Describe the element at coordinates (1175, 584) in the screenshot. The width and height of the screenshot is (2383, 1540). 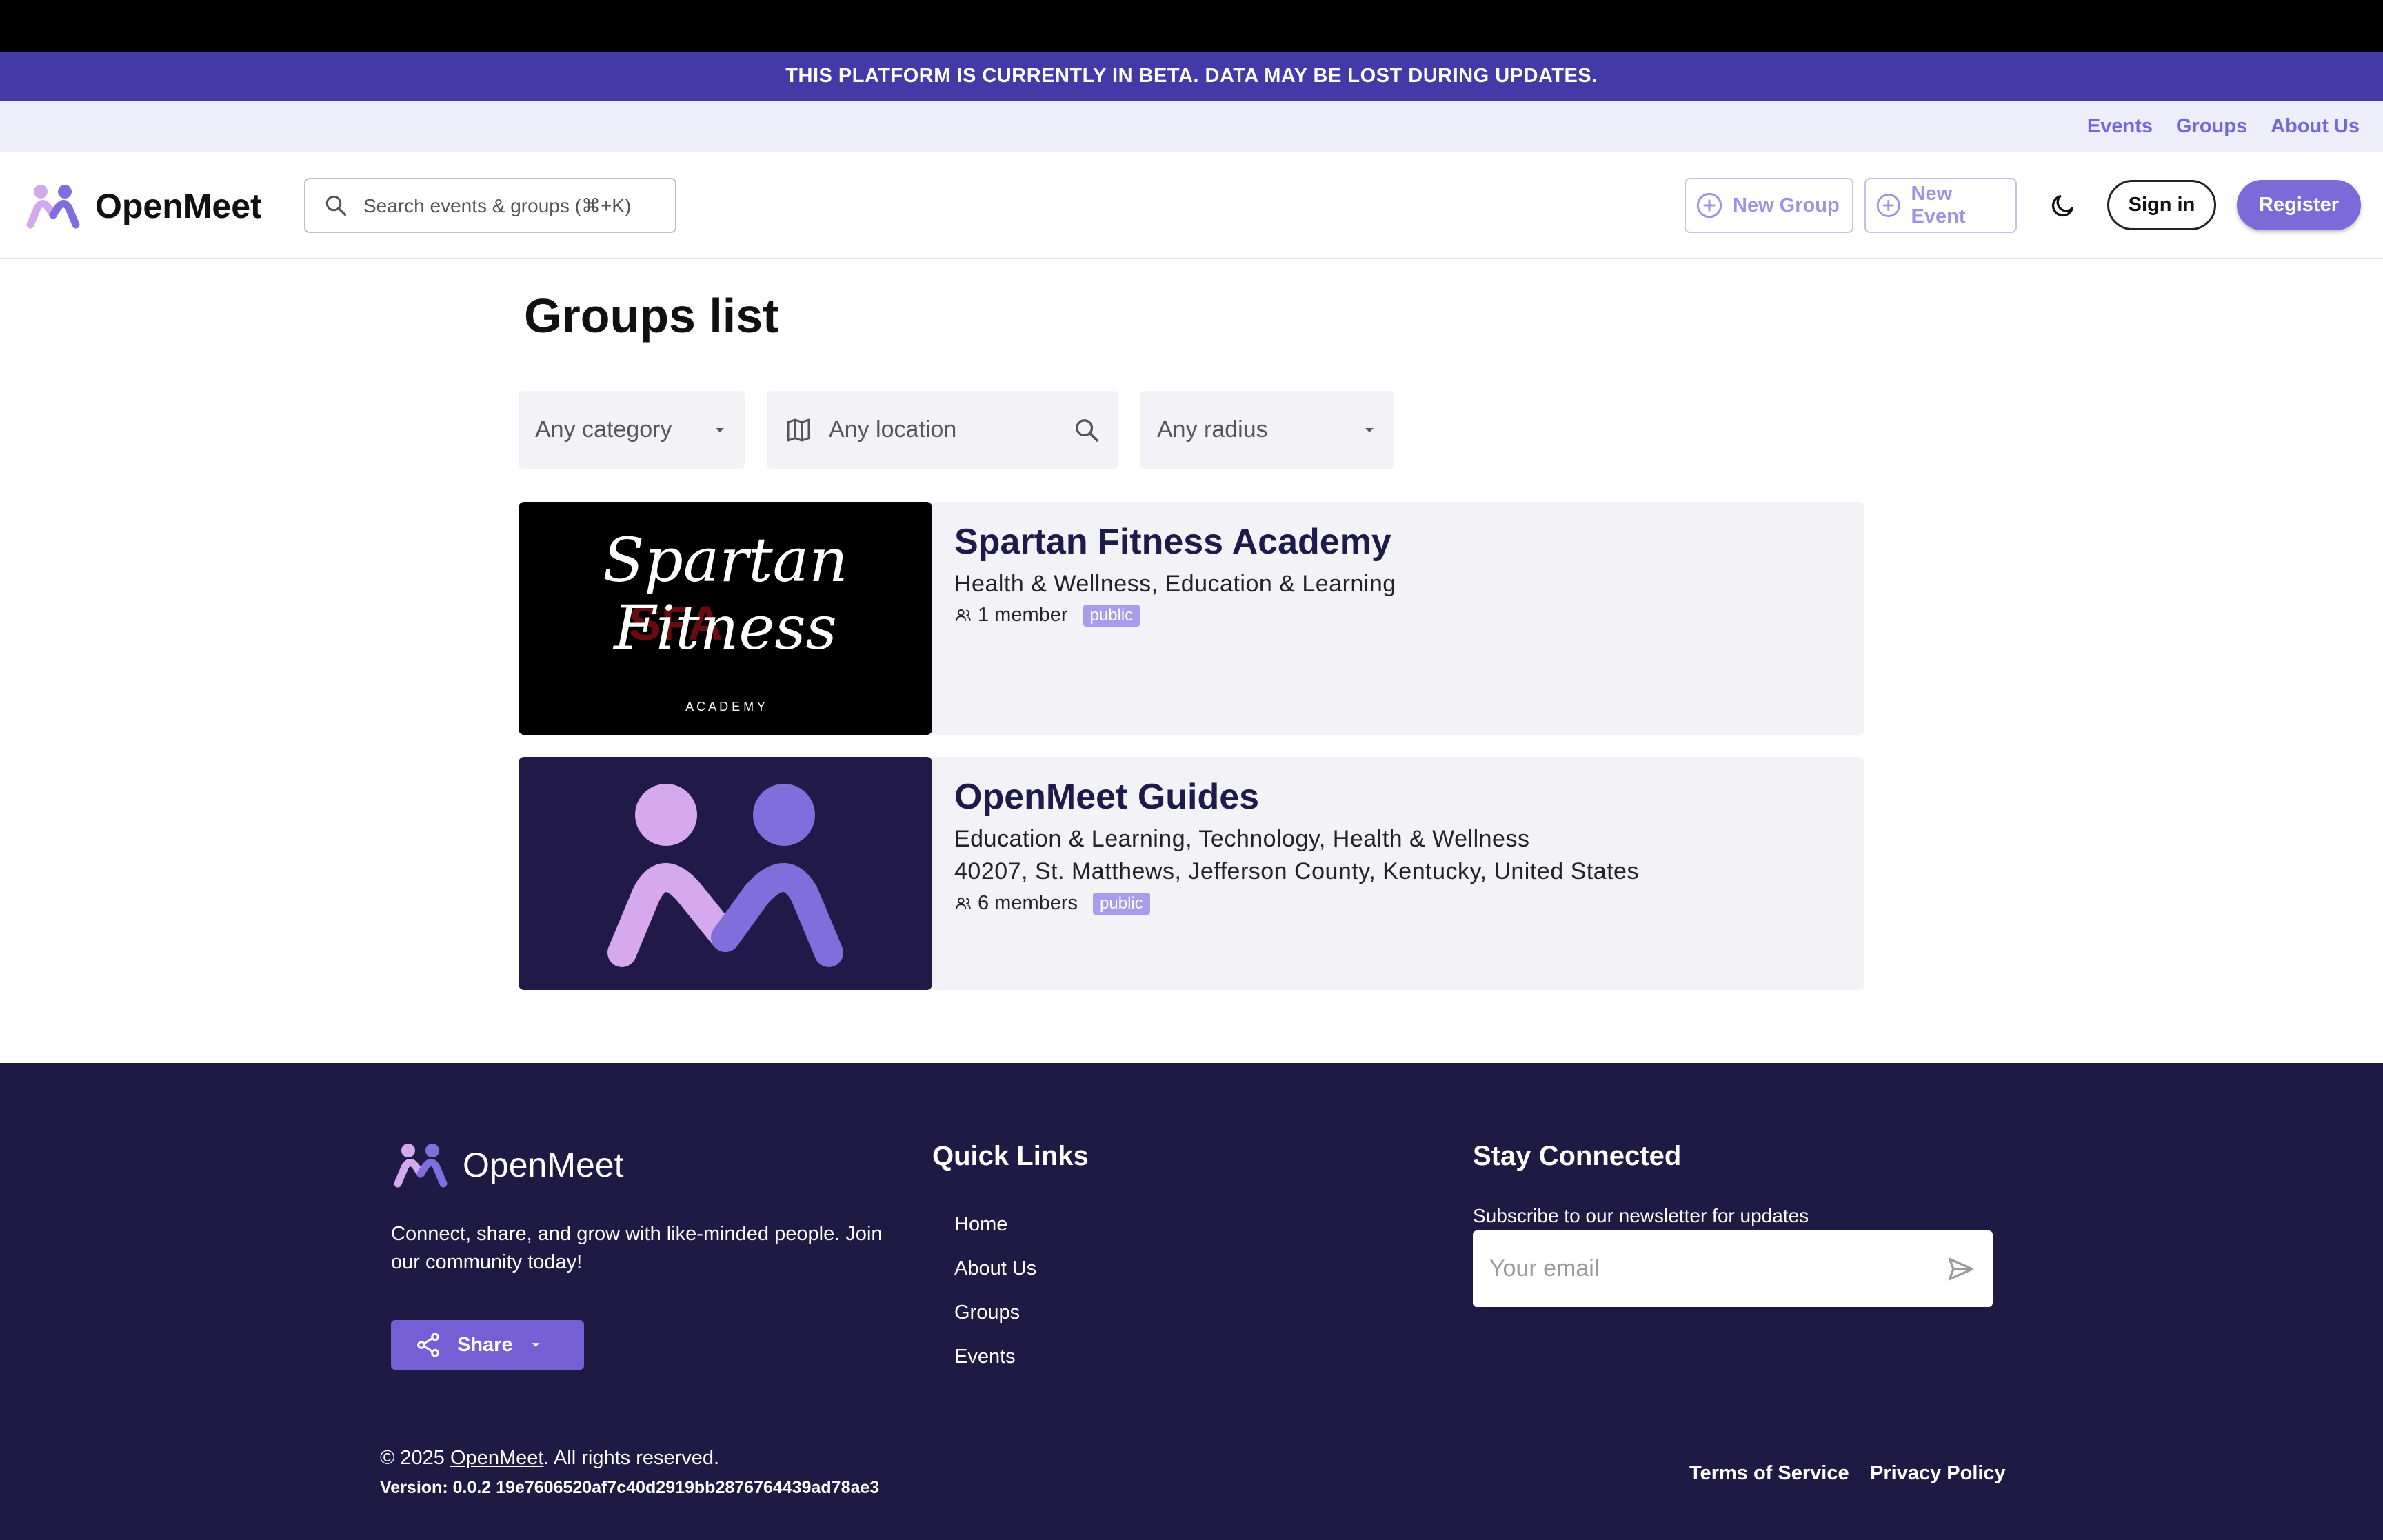
I see `group-categories: Health & Wellness, Education & Learning` at that location.